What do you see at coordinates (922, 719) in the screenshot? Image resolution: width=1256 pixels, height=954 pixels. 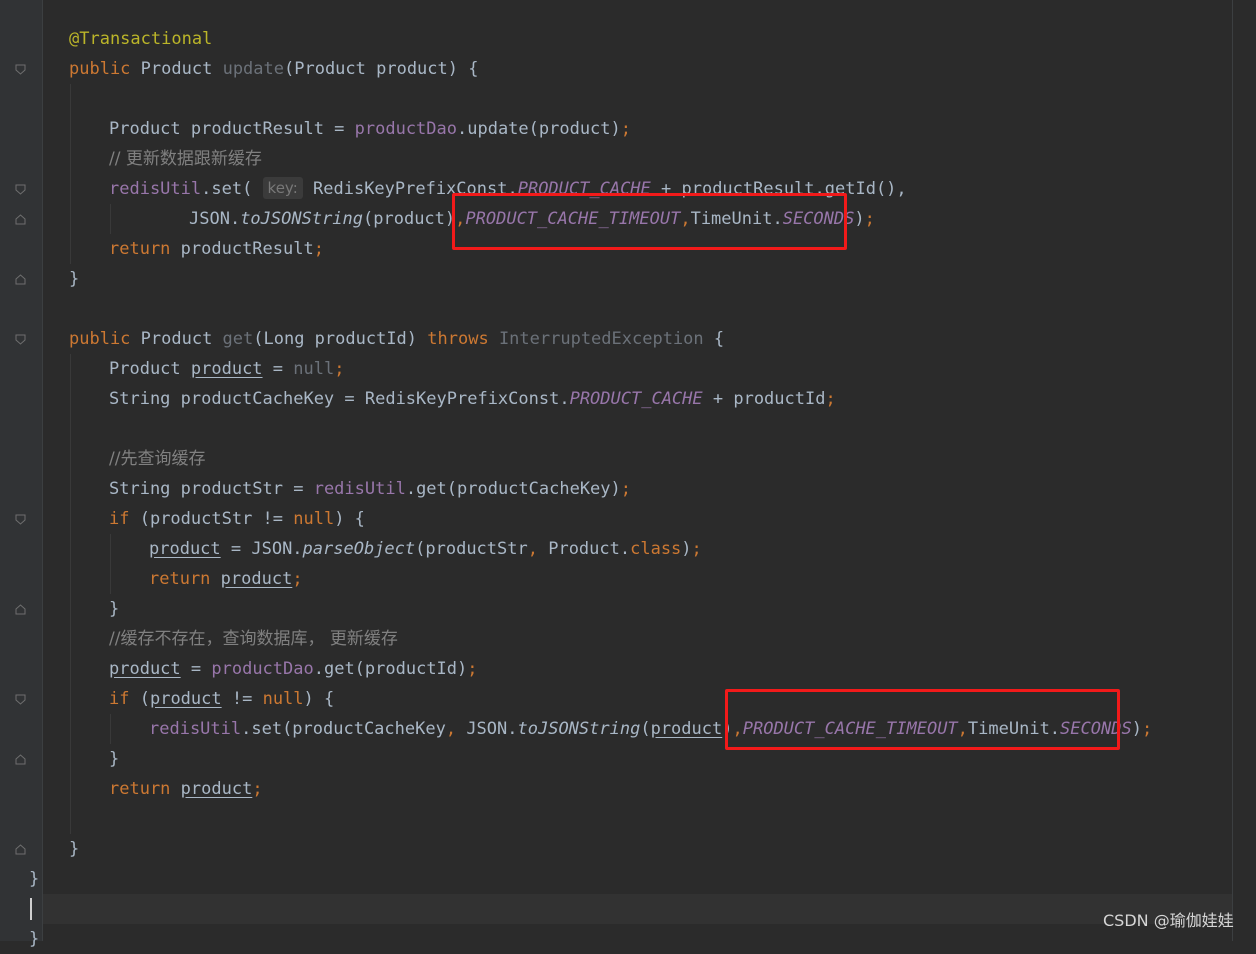 I see `highlight-box` at bounding box center [922, 719].